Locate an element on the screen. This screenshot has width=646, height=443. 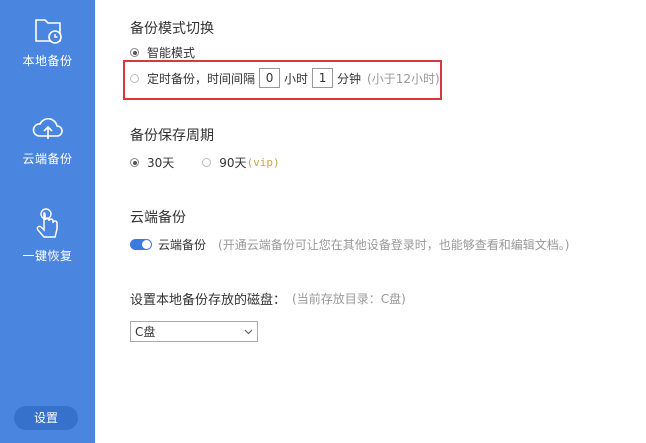
folder-clock-icon is located at coordinates (48, 31).